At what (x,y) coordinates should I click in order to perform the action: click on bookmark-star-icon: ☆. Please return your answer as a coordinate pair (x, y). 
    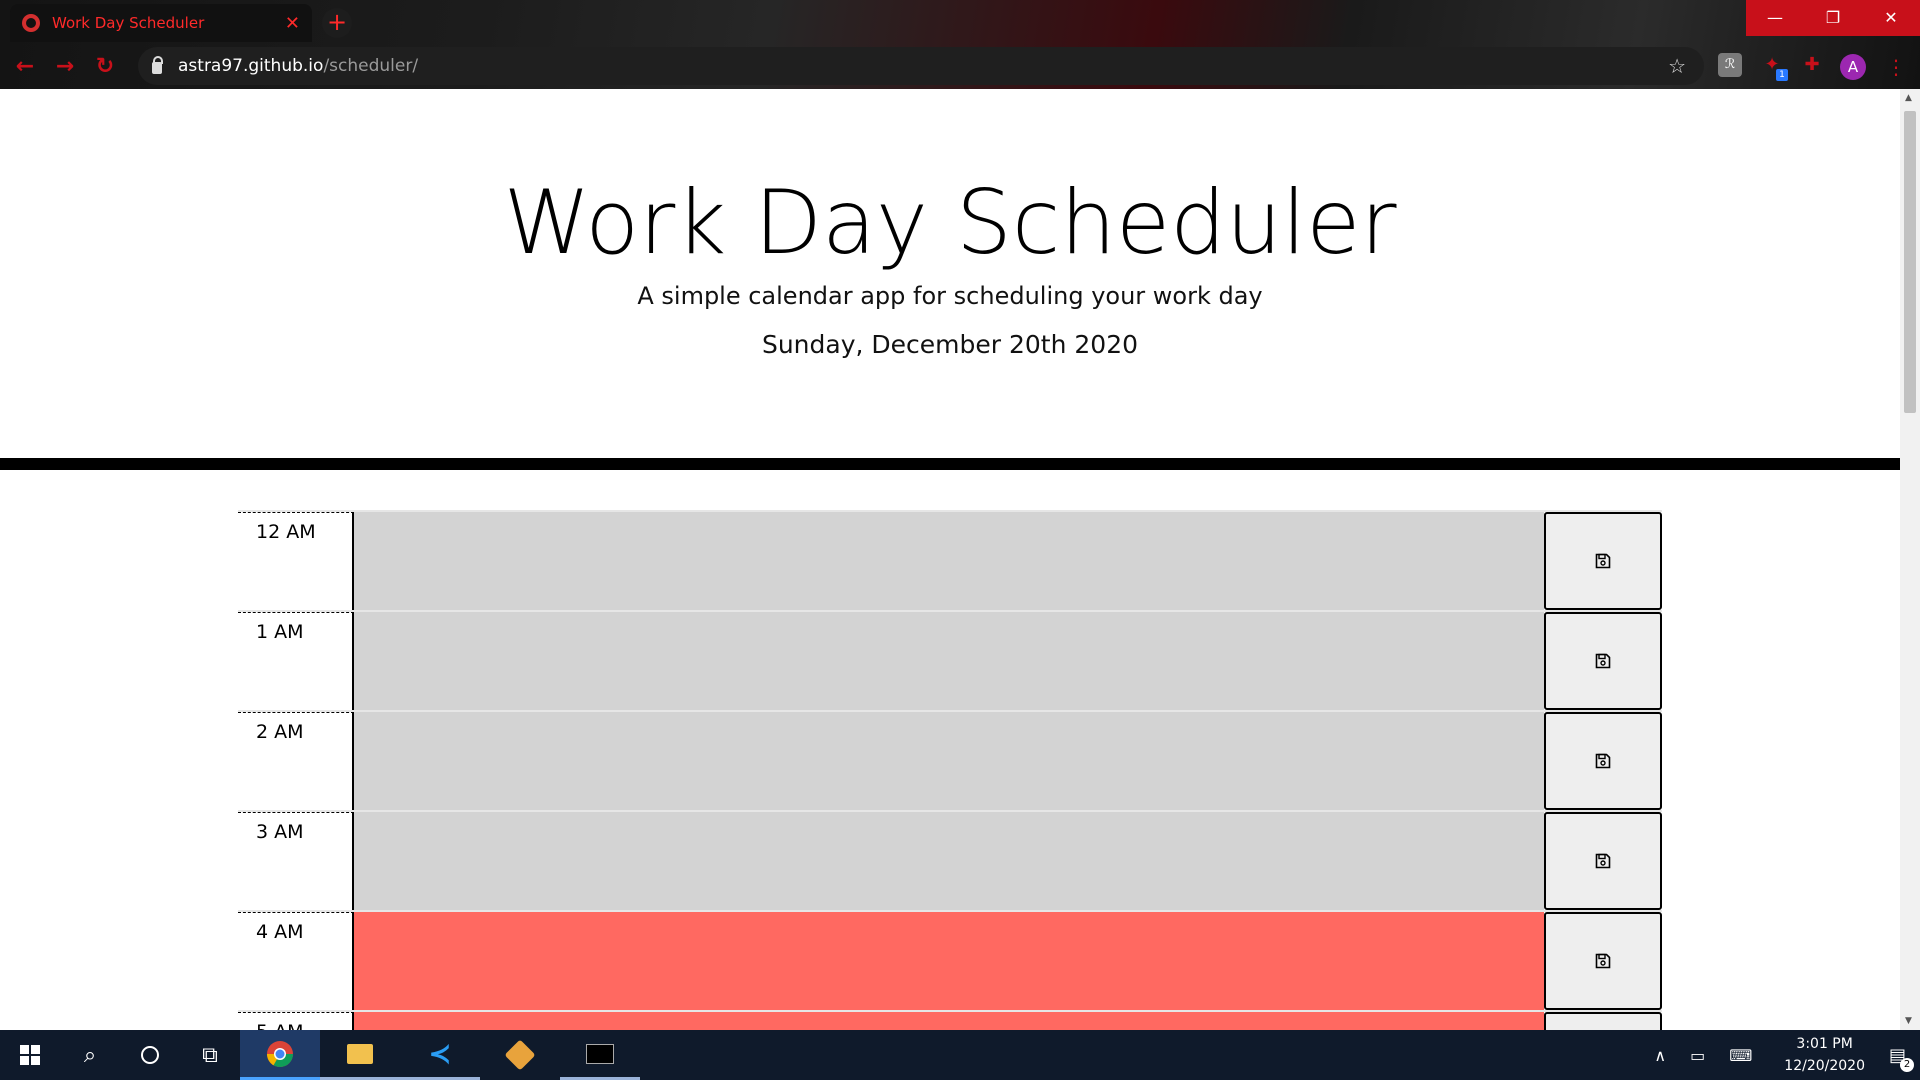
    Looking at the image, I should click on (1677, 66).